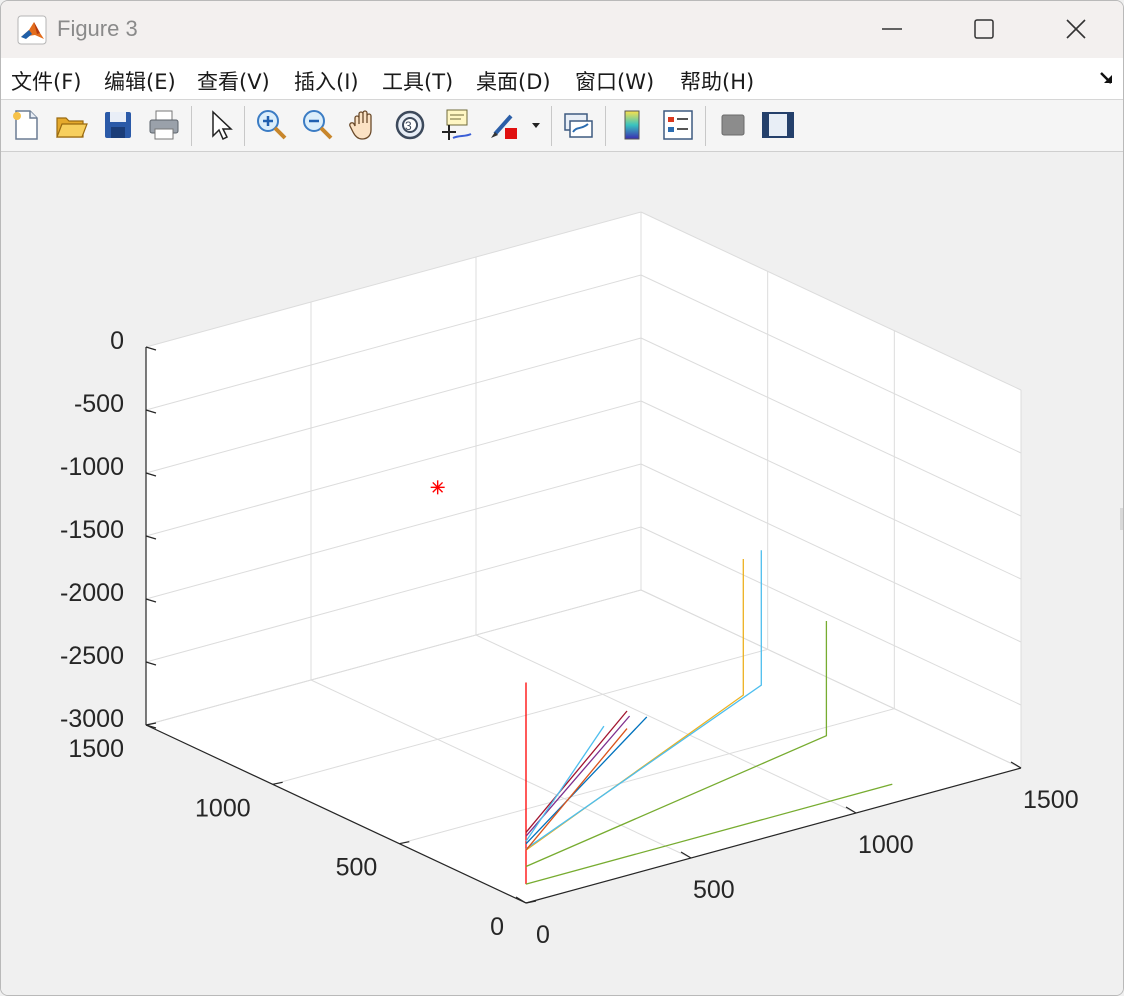  Describe the element at coordinates (92, 530) in the screenshot. I see `z-tick-label: -1500` at that location.